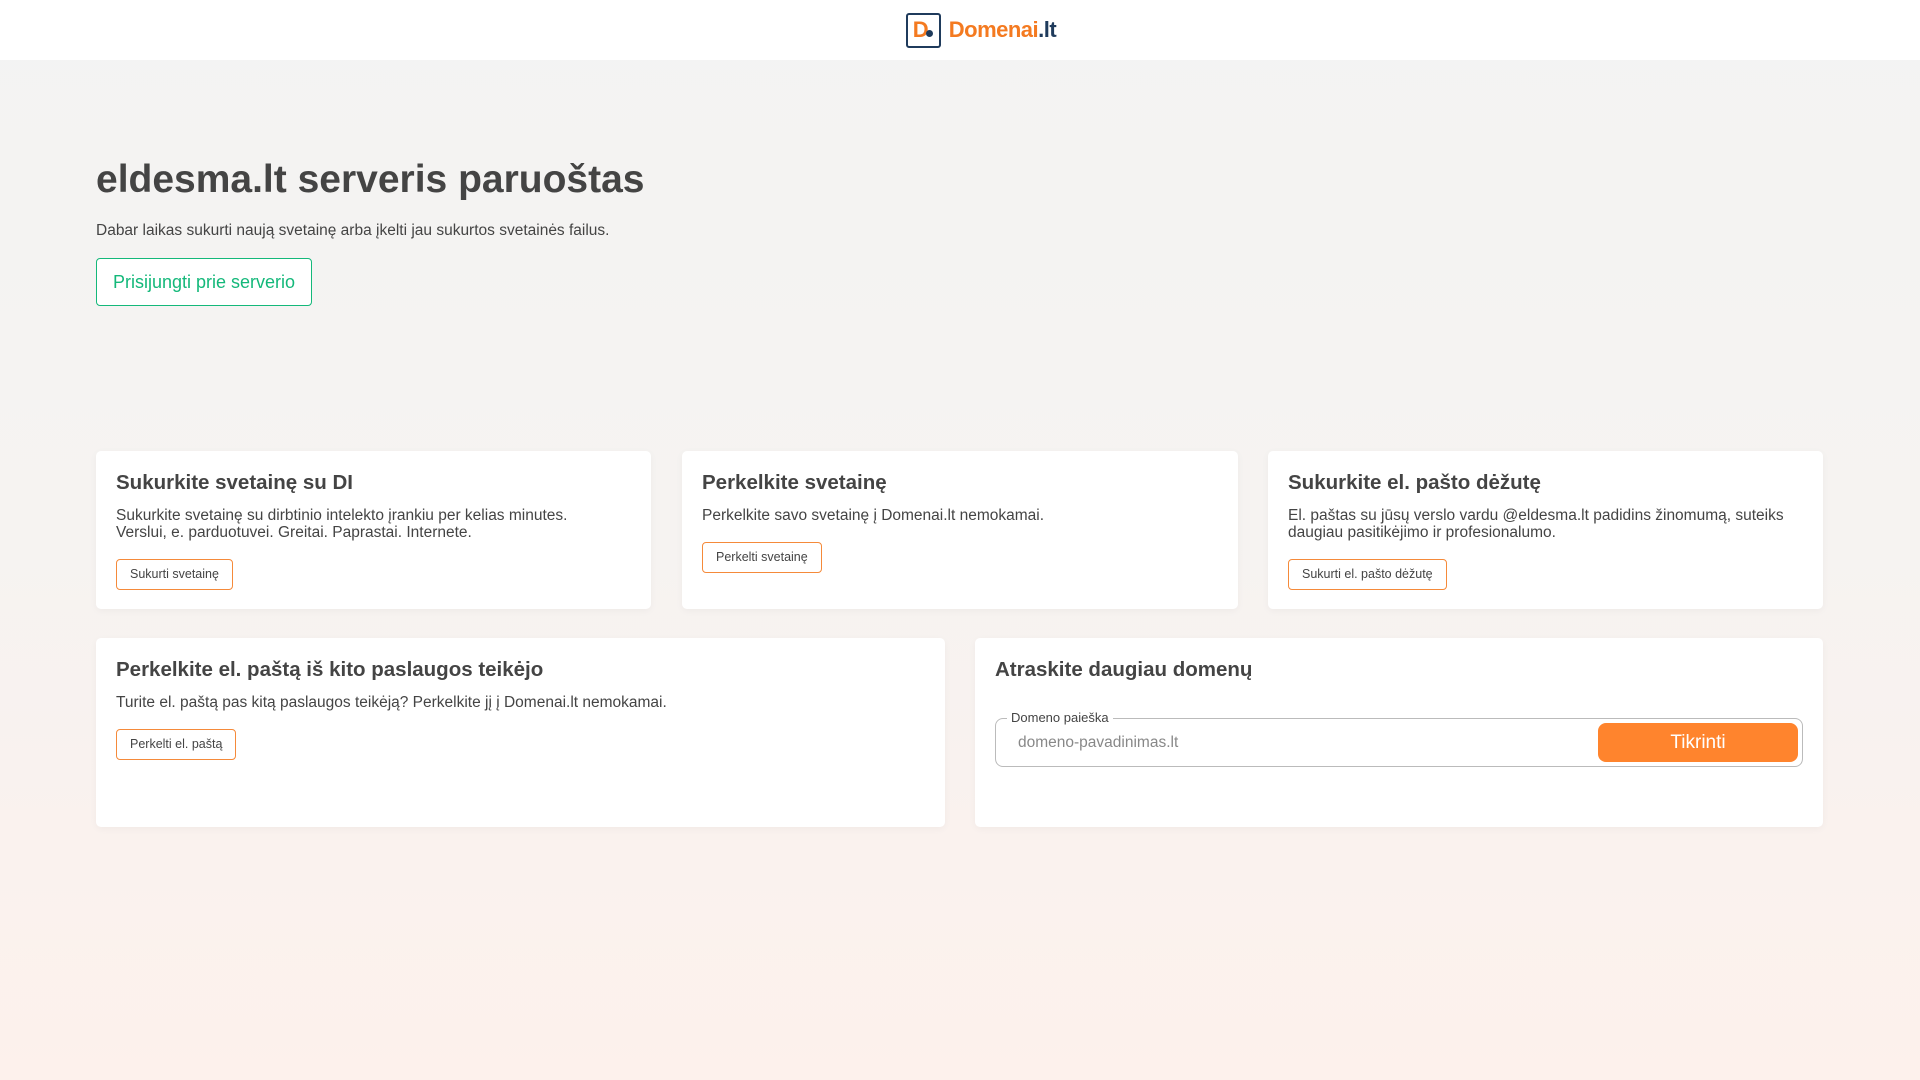 The height and width of the screenshot is (1080, 1920). I want to click on logo-text: Domenai.lt, so click(1002, 30).